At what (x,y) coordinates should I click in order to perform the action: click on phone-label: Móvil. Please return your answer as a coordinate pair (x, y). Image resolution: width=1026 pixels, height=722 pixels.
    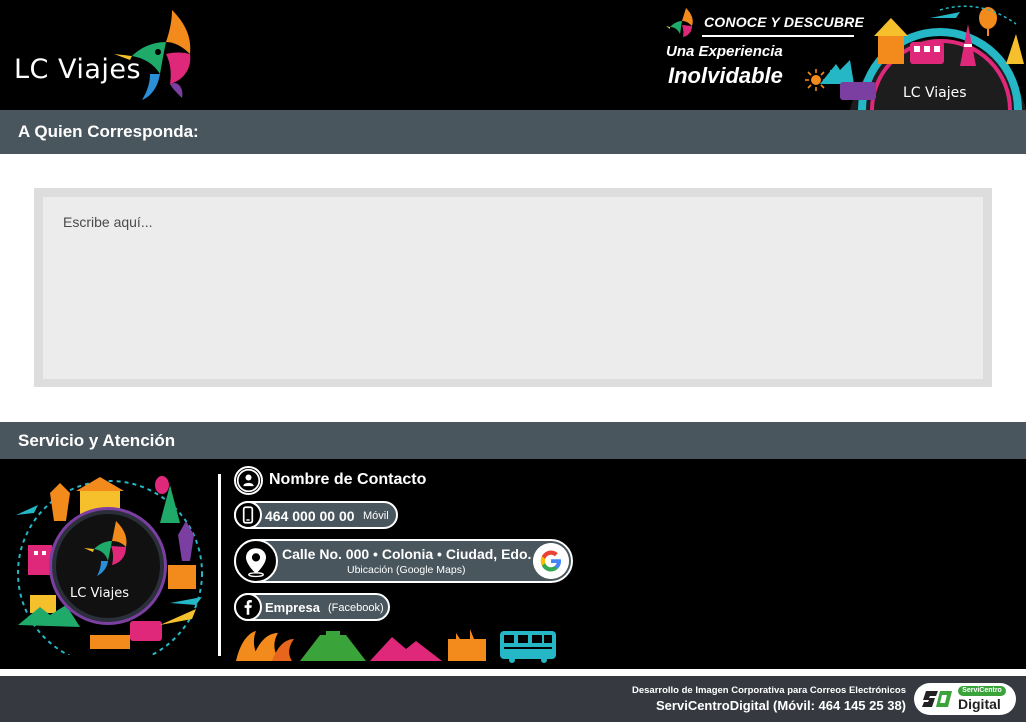
    Looking at the image, I should click on (376, 516).